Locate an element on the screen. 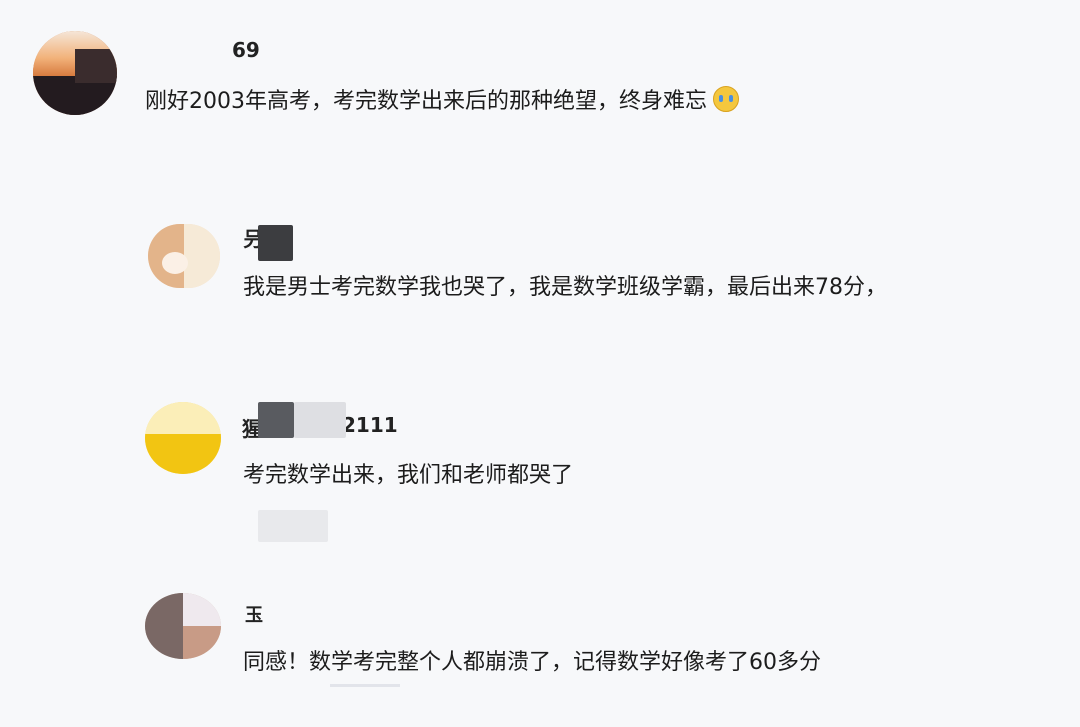 The image size is (1080, 727). comment-text: 刚好2003年高考，考完数学出来后的那种绝望，终身难忘 is located at coordinates (442, 101).